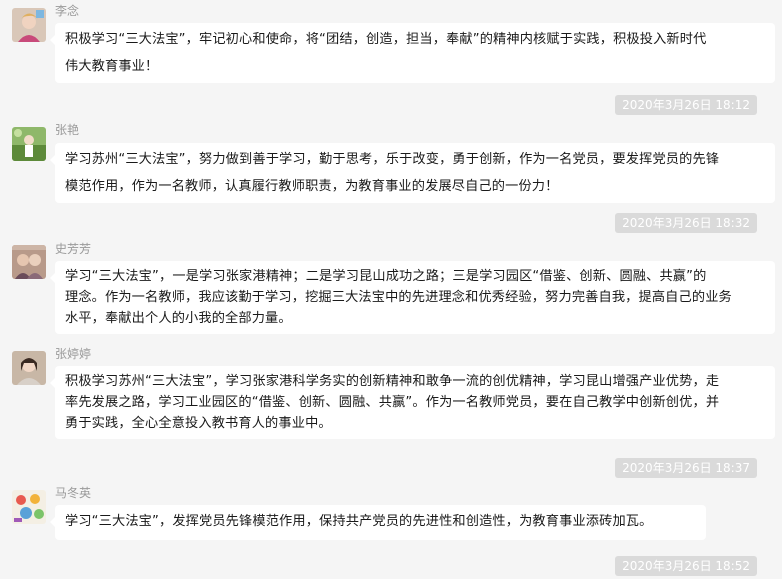 This screenshot has height=579, width=782. I want to click on timestamp-badge: 2020年3月26日 18:37, so click(686, 468).